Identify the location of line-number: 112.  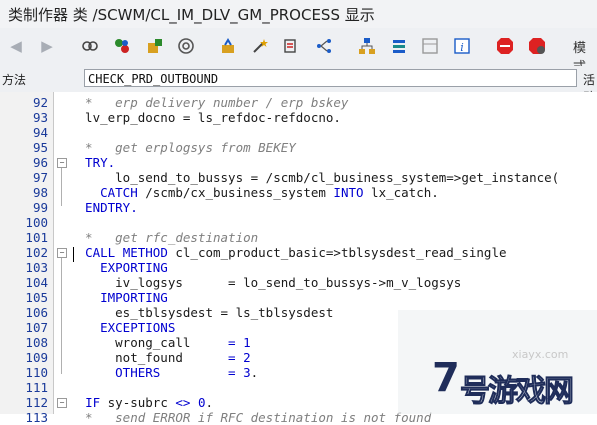
(36, 402).